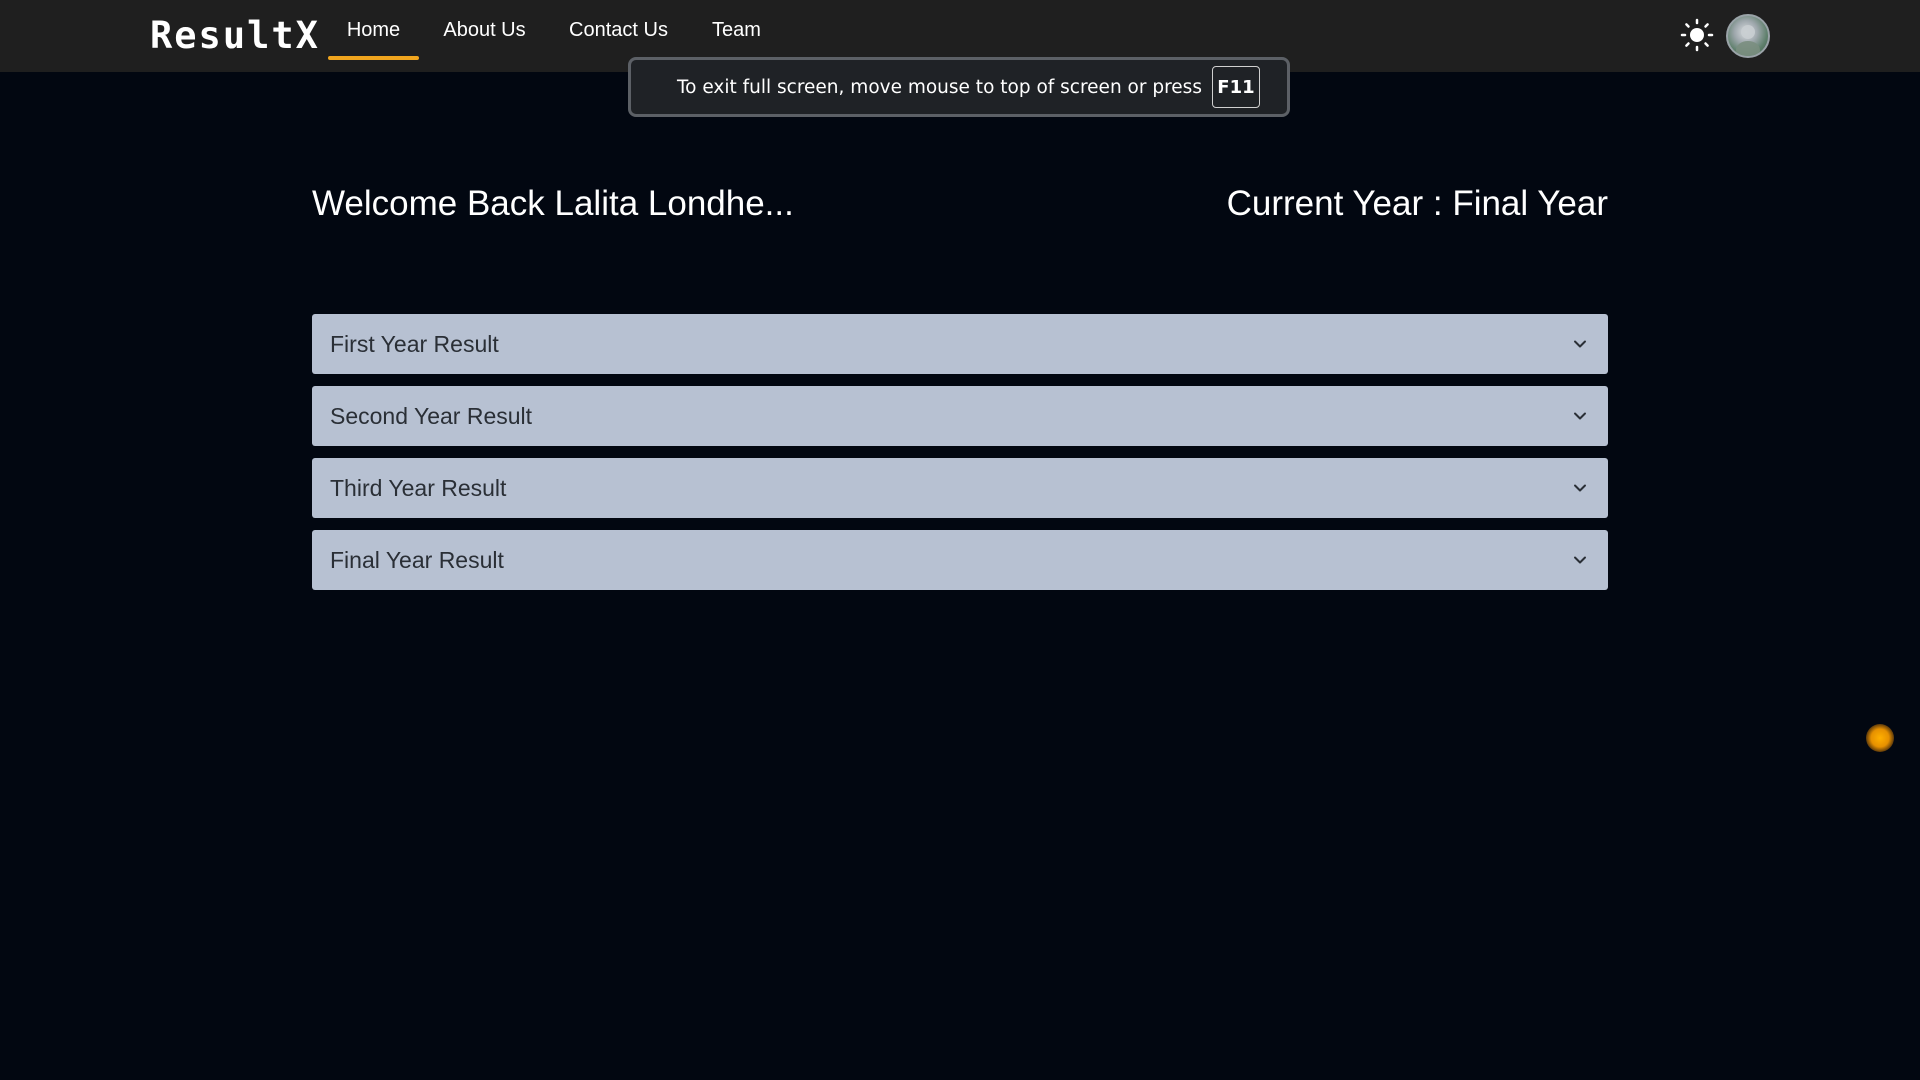 Image resolution: width=1920 pixels, height=1080 pixels. Describe the element at coordinates (373, 30) in the screenshot. I see `nav-link-home: Home` at that location.